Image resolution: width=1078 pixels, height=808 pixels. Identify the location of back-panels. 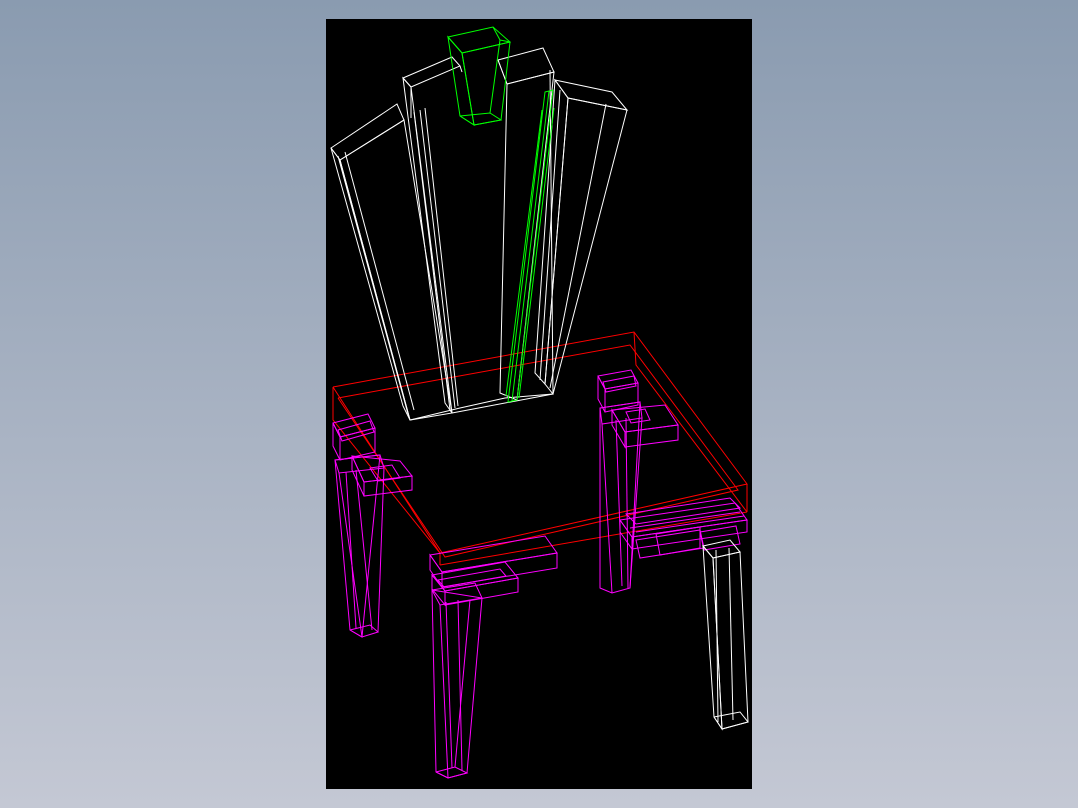
(479, 234).